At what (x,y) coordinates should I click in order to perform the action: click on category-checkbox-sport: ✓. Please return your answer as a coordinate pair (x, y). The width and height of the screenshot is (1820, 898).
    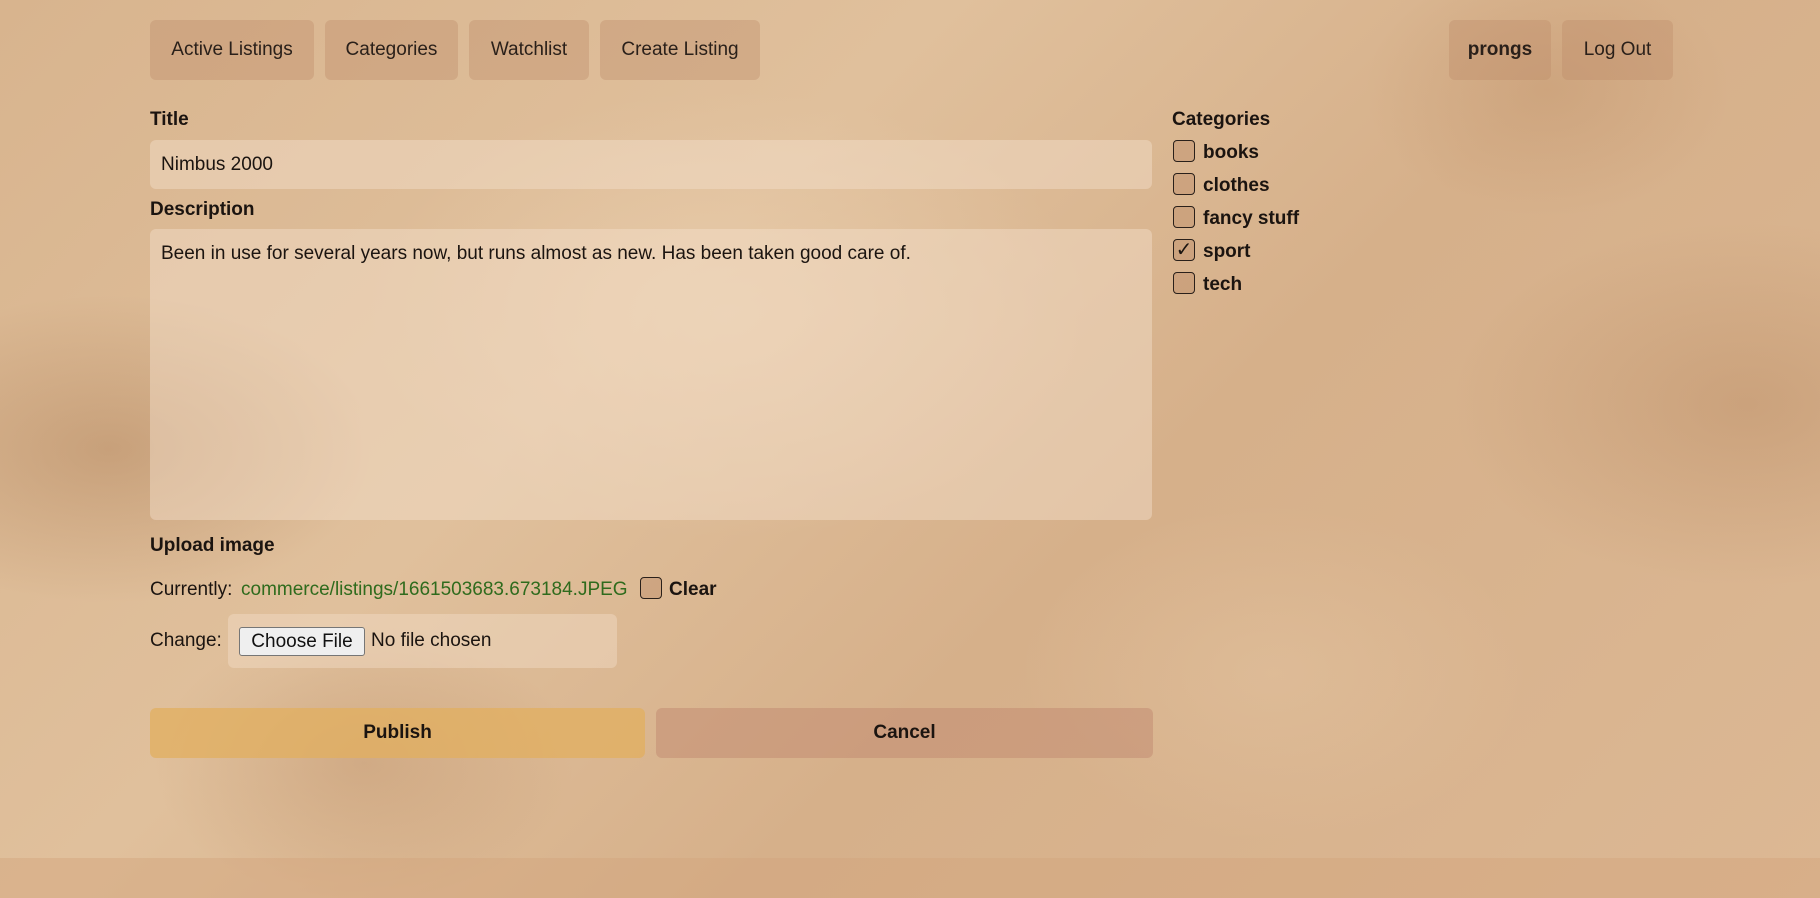
    Looking at the image, I should click on (1184, 250).